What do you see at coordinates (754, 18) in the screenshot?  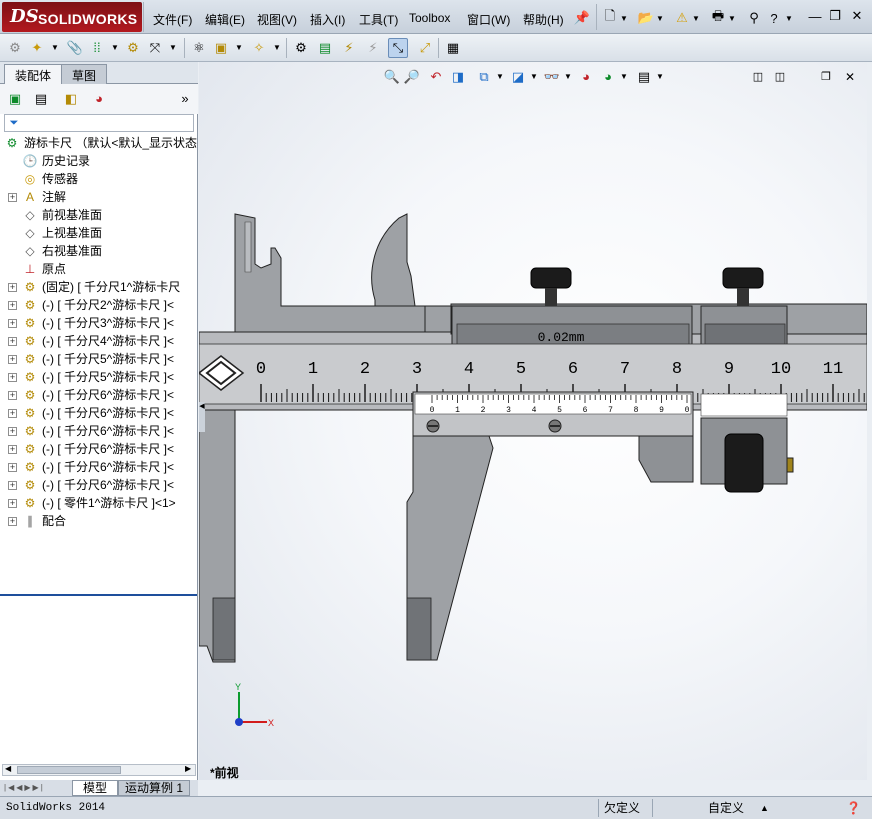 I see `search-commands-icon: ⚲` at bounding box center [754, 18].